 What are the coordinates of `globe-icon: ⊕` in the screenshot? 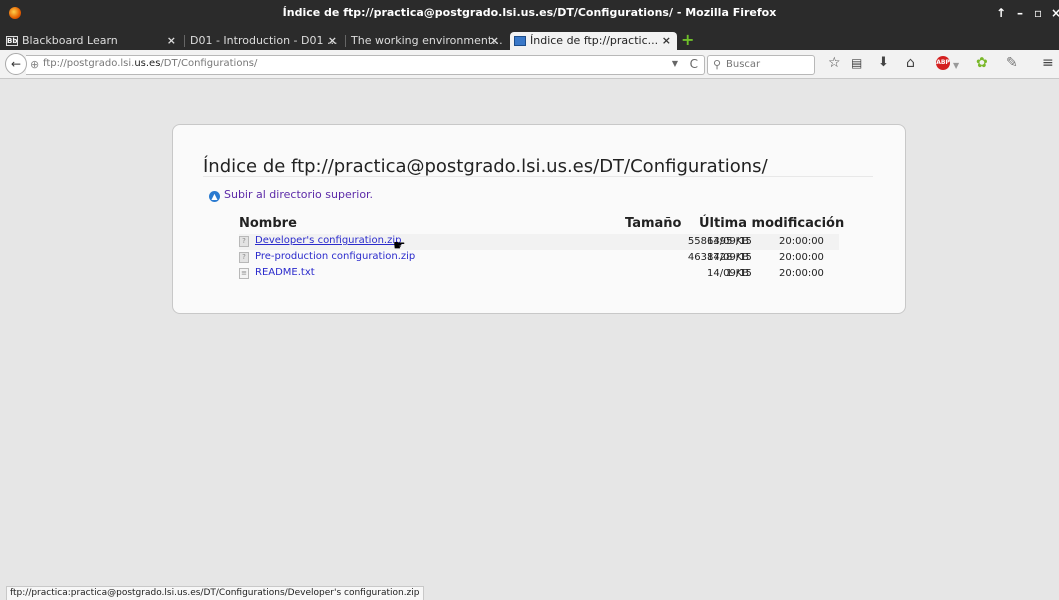 It's located at (35, 64).